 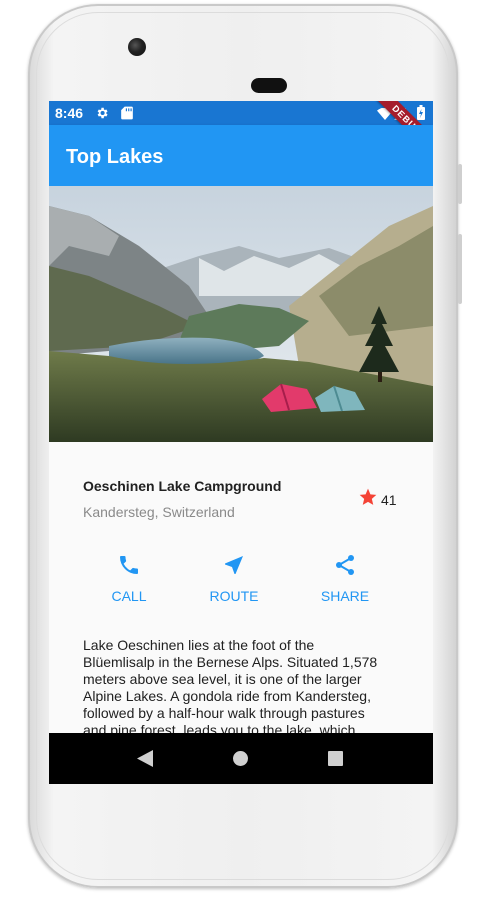 What do you see at coordinates (345, 596) in the screenshot?
I see `share-label: SHARE` at bounding box center [345, 596].